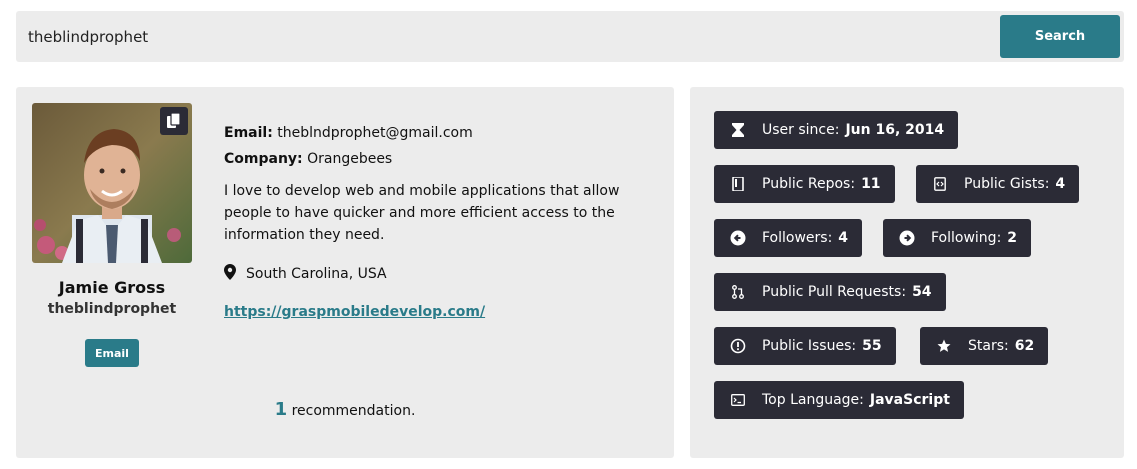 The height and width of the screenshot is (469, 1137). I want to click on stat-stars: Stars: 62, so click(984, 346).